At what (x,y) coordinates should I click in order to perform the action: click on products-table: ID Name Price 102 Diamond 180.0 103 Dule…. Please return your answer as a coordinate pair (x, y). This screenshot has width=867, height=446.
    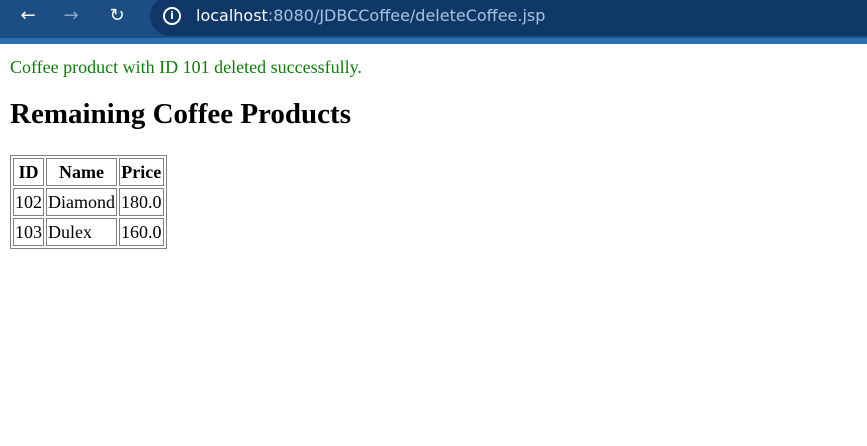
    Looking at the image, I should click on (88, 202).